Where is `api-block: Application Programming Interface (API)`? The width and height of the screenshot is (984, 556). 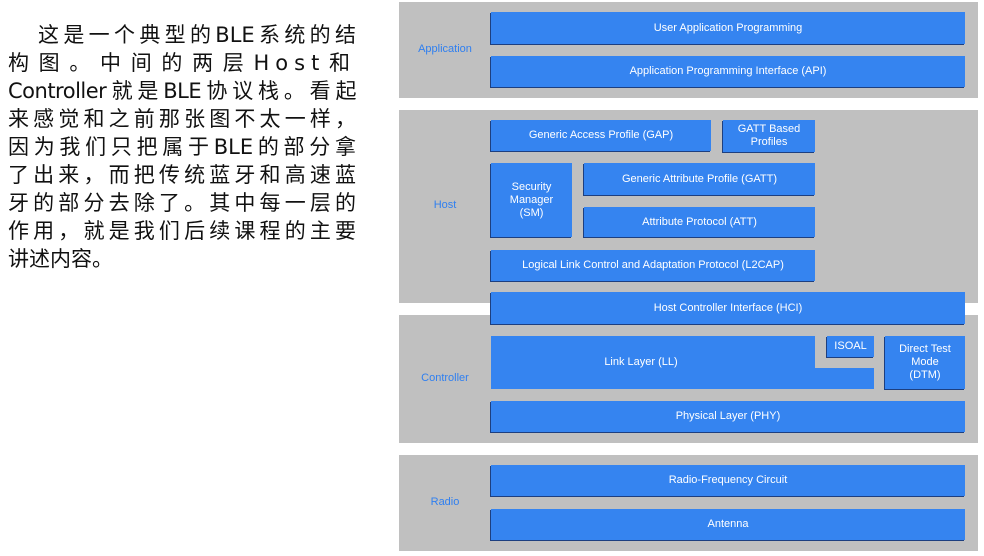 api-block: Application Programming Interface (API) is located at coordinates (728, 71).